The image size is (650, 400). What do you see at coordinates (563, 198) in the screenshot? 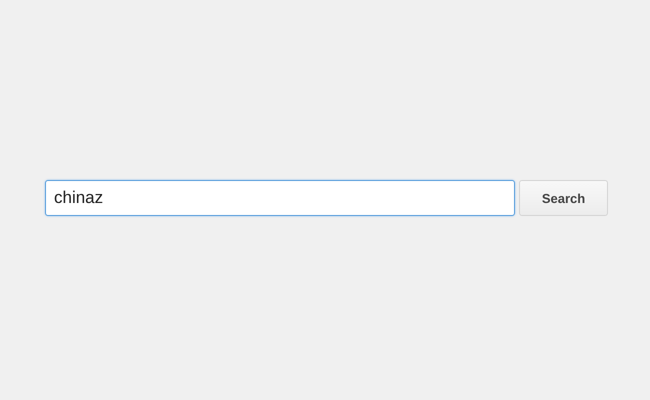
I see `search-button: Search` at bounding box center [563, 198].